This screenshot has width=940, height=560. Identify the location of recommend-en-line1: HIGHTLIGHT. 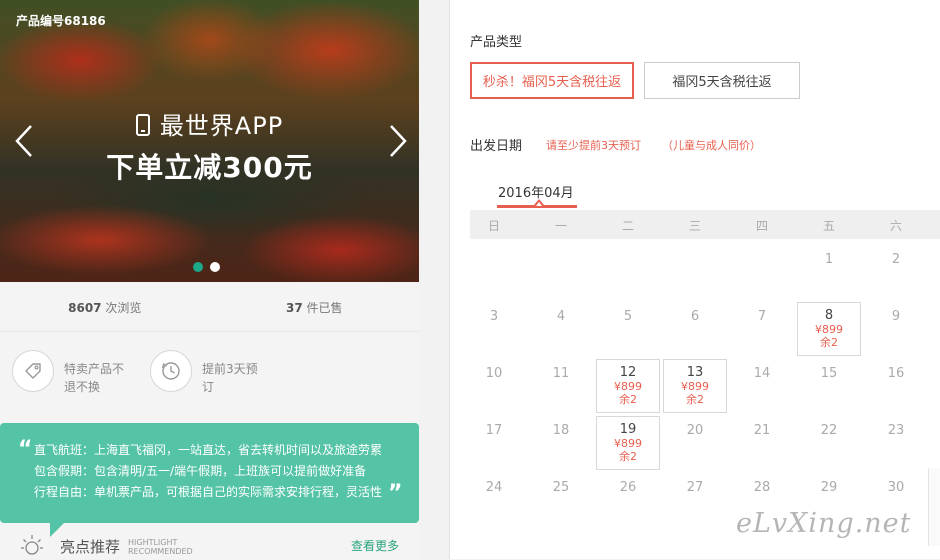
(153, 542).